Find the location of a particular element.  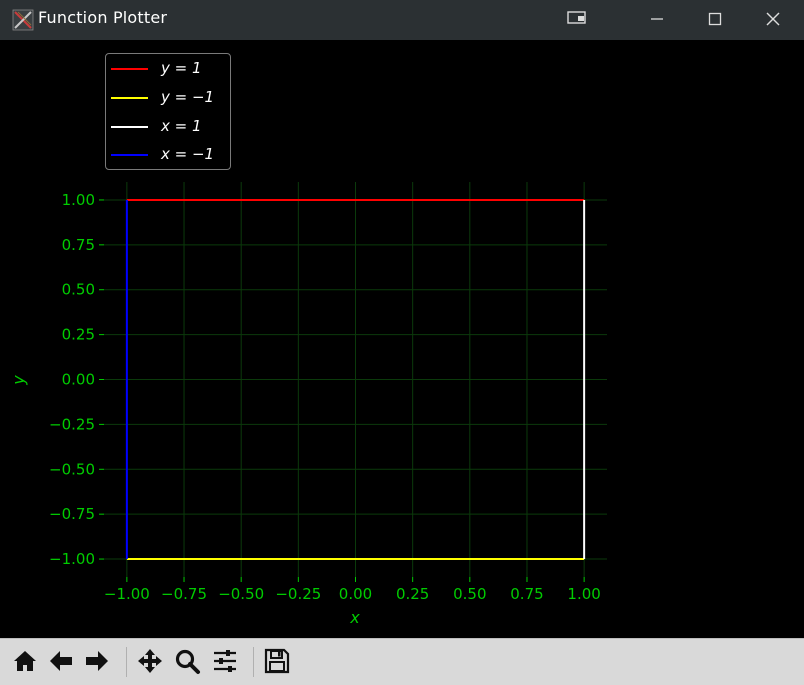

legend: y = 1 y = −1 x = 1 x = −1 is located at coordinates (168, 111).